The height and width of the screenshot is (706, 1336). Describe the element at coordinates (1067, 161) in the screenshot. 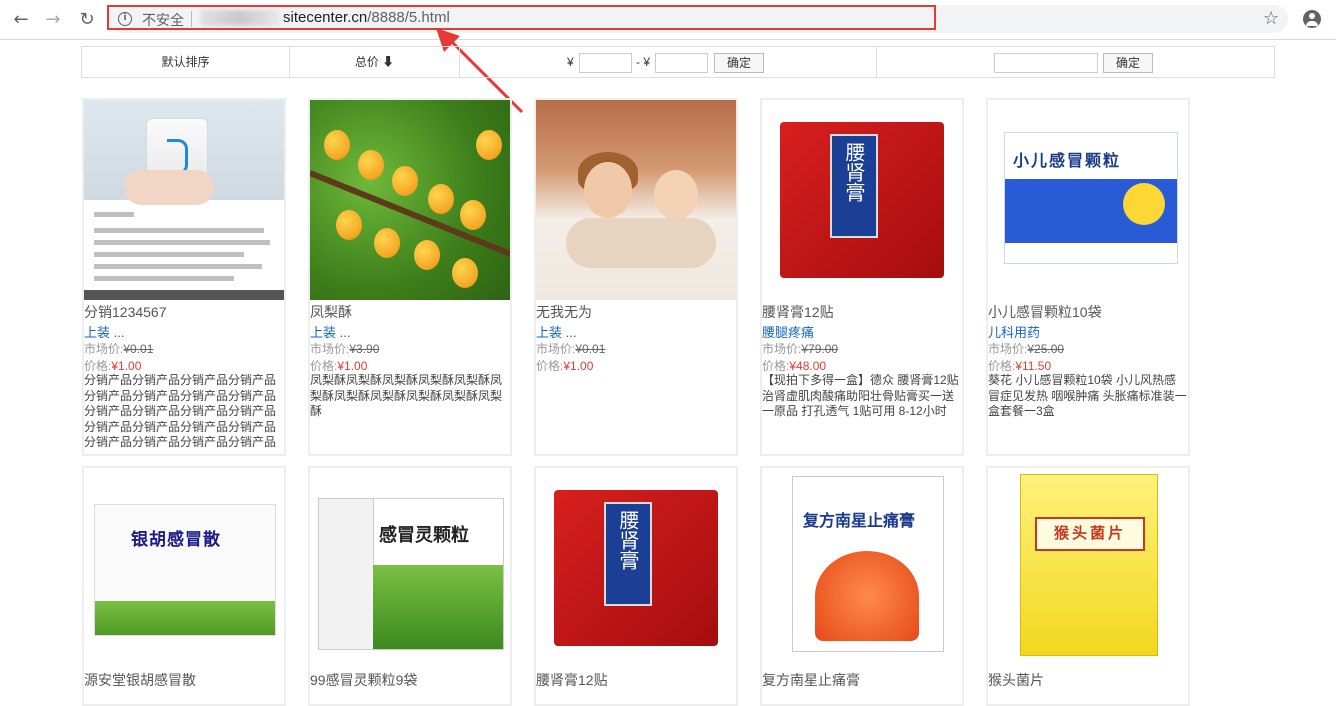

I see `pack-text: 小儿感冒颗粒` at that location.